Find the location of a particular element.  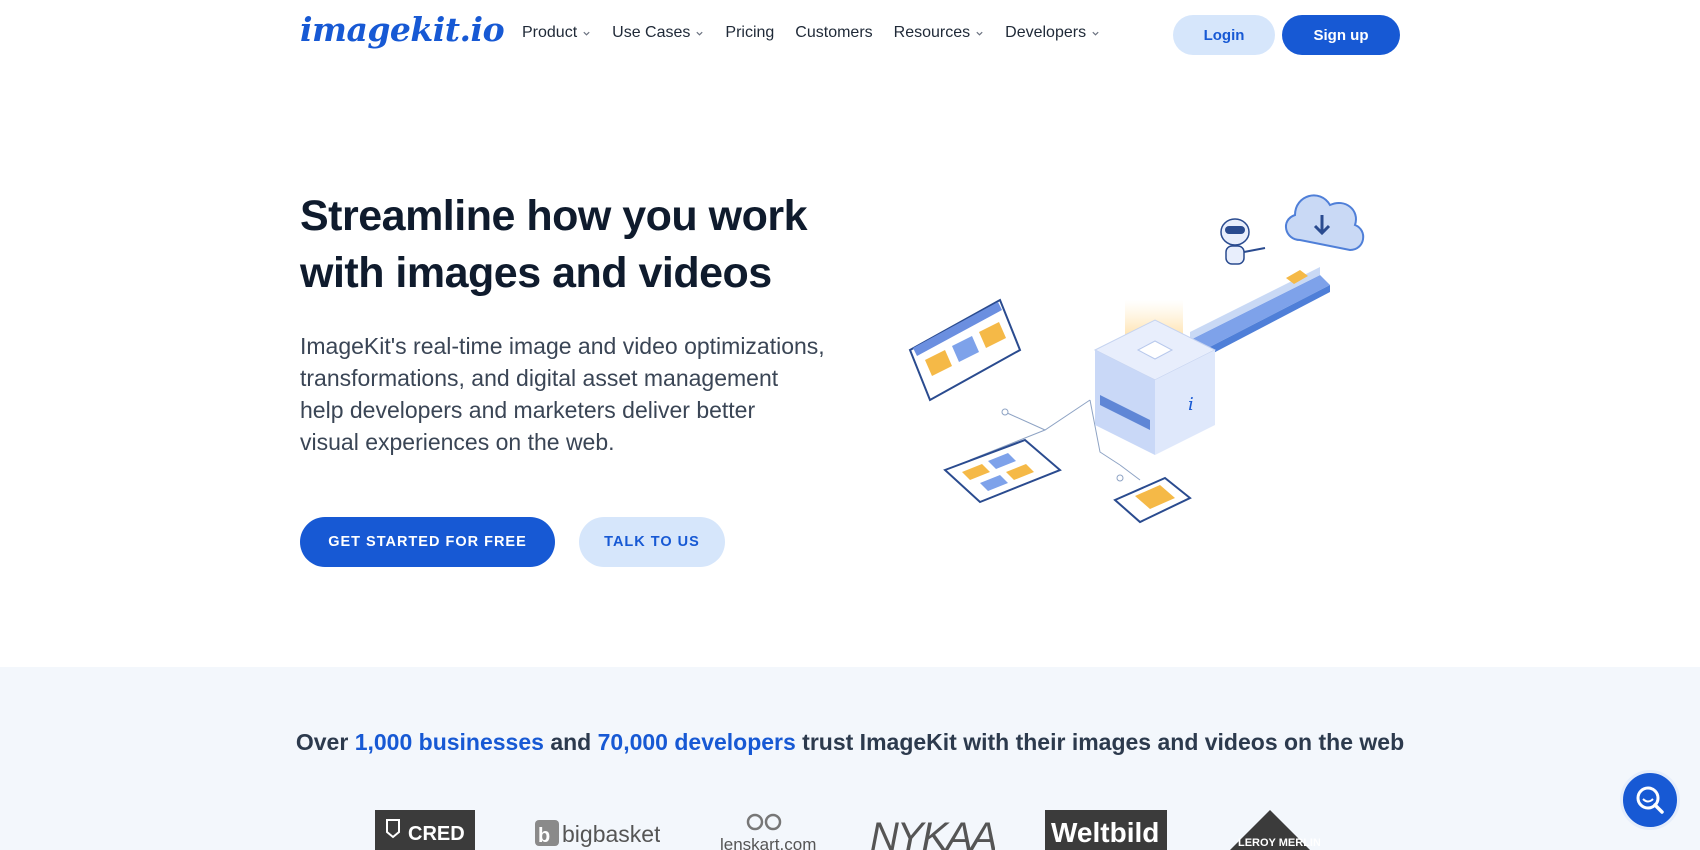

leroy-merlin-logo-text: LEROY MERLIN is located at coordinates (1279, 843).